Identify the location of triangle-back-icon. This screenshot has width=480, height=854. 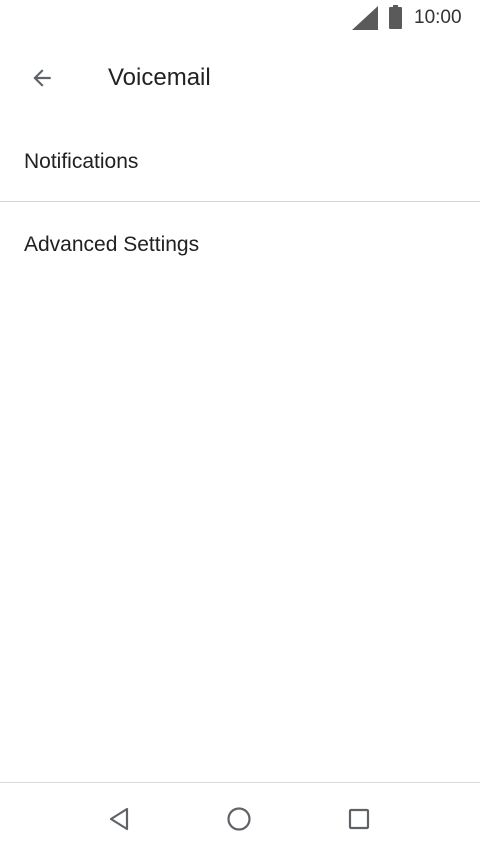
(119, 819).